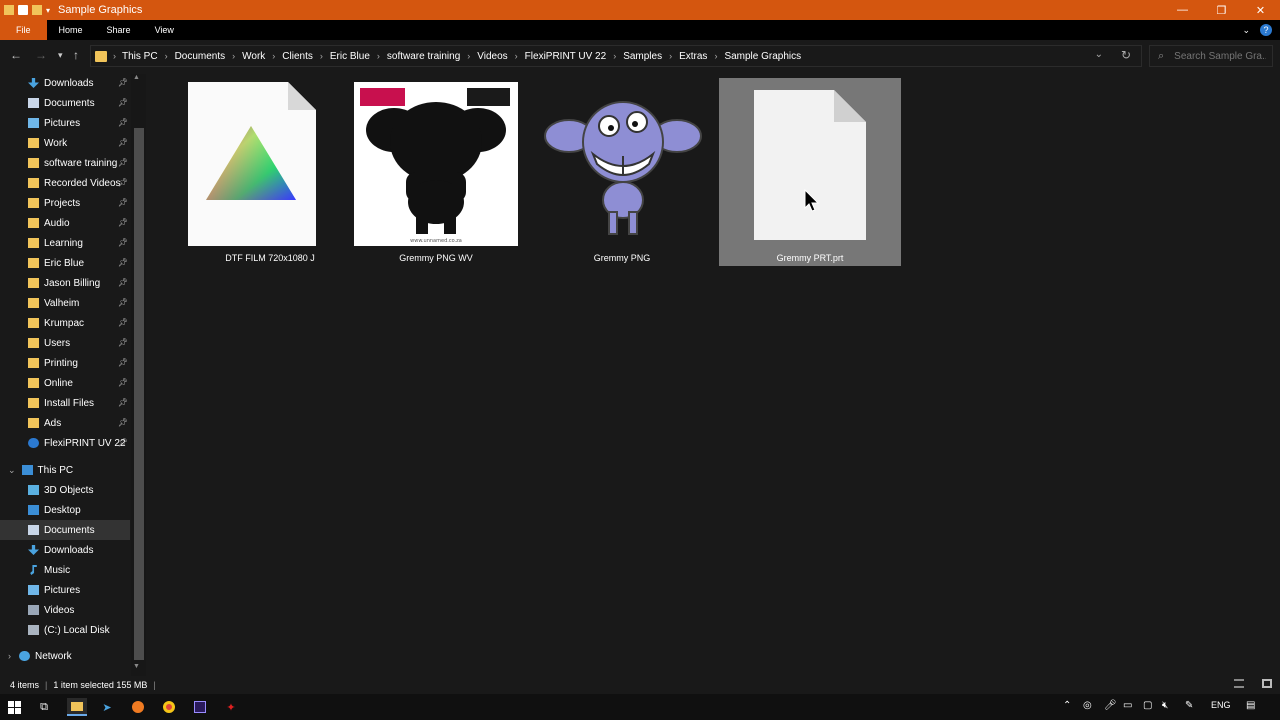  I want to click on breadcrumb-item: software training, so click(423, 56).